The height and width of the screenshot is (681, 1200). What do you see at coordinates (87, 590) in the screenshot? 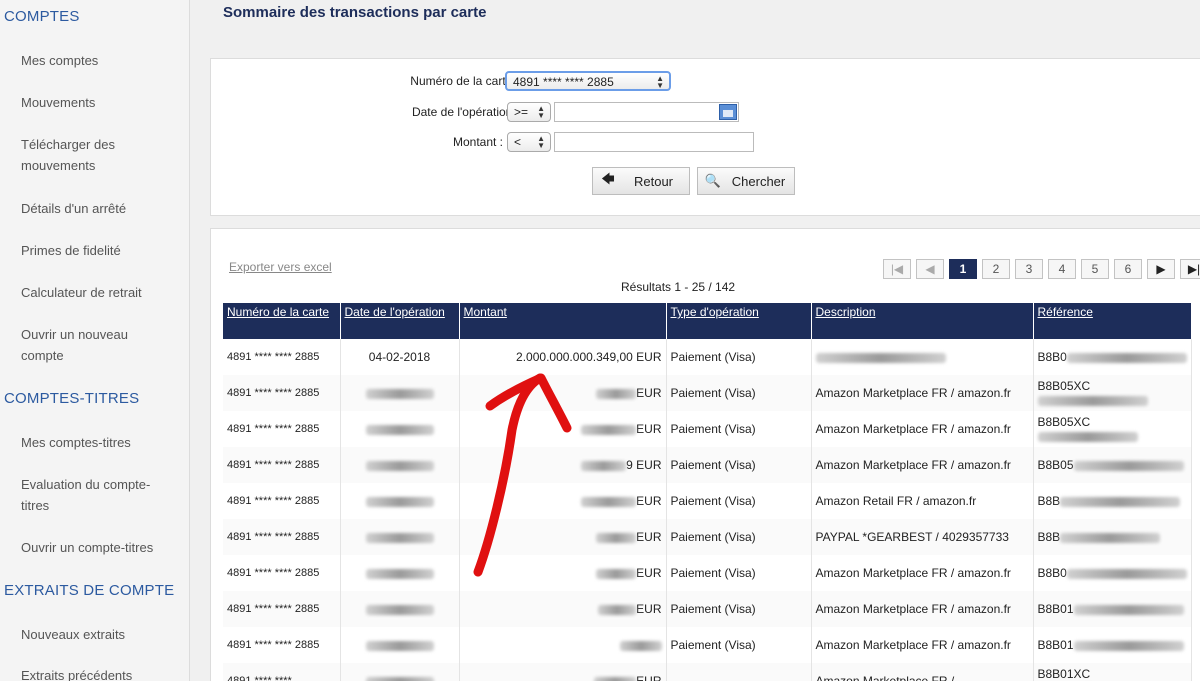
I see `sidebar-heading-extraits: EXTRAITS DE COMPTE` at bounding box center [87, 590].